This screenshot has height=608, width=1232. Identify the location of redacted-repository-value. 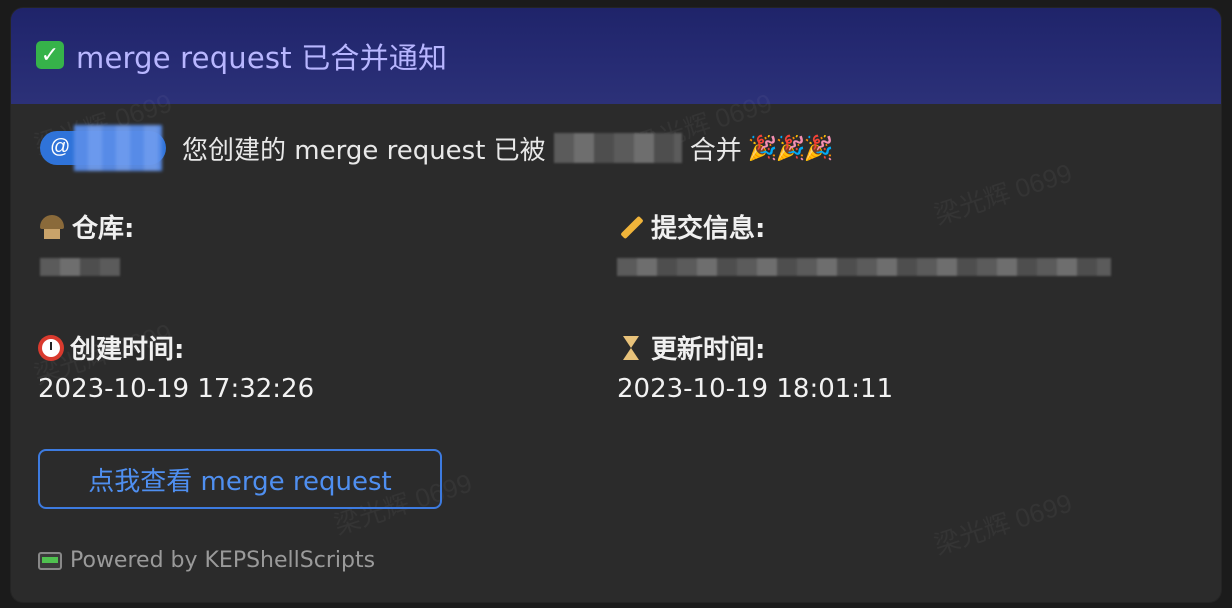
(80, 267).